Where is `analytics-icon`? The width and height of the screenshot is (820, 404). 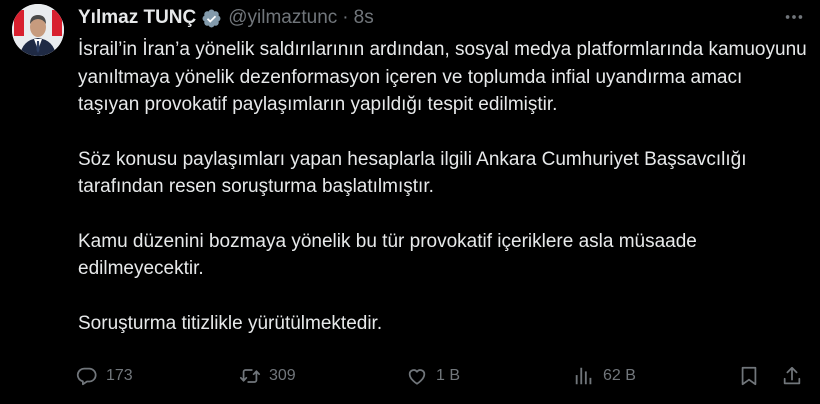 analytics-icon is located at coordinates (583, 376).